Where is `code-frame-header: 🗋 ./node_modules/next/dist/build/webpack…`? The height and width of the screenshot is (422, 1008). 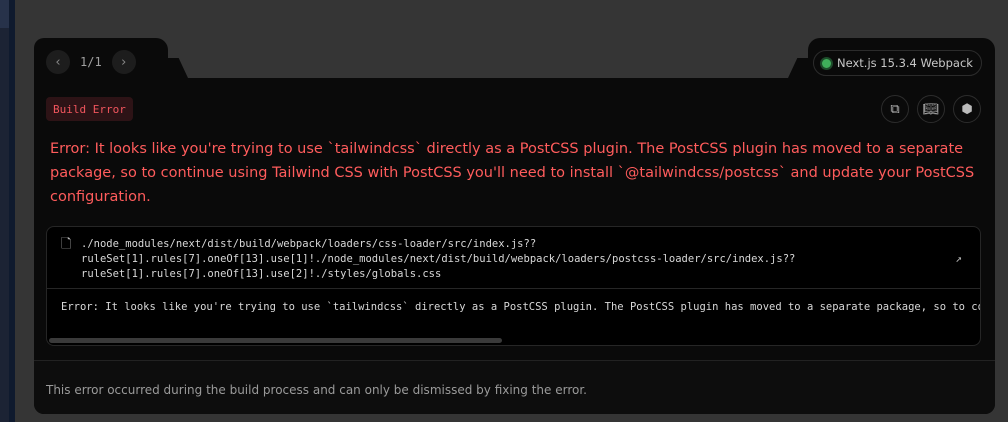 code-frame-header: 🗋 ./node_modules/next/dist/build/webpack… is located at coordinates (513, 258).